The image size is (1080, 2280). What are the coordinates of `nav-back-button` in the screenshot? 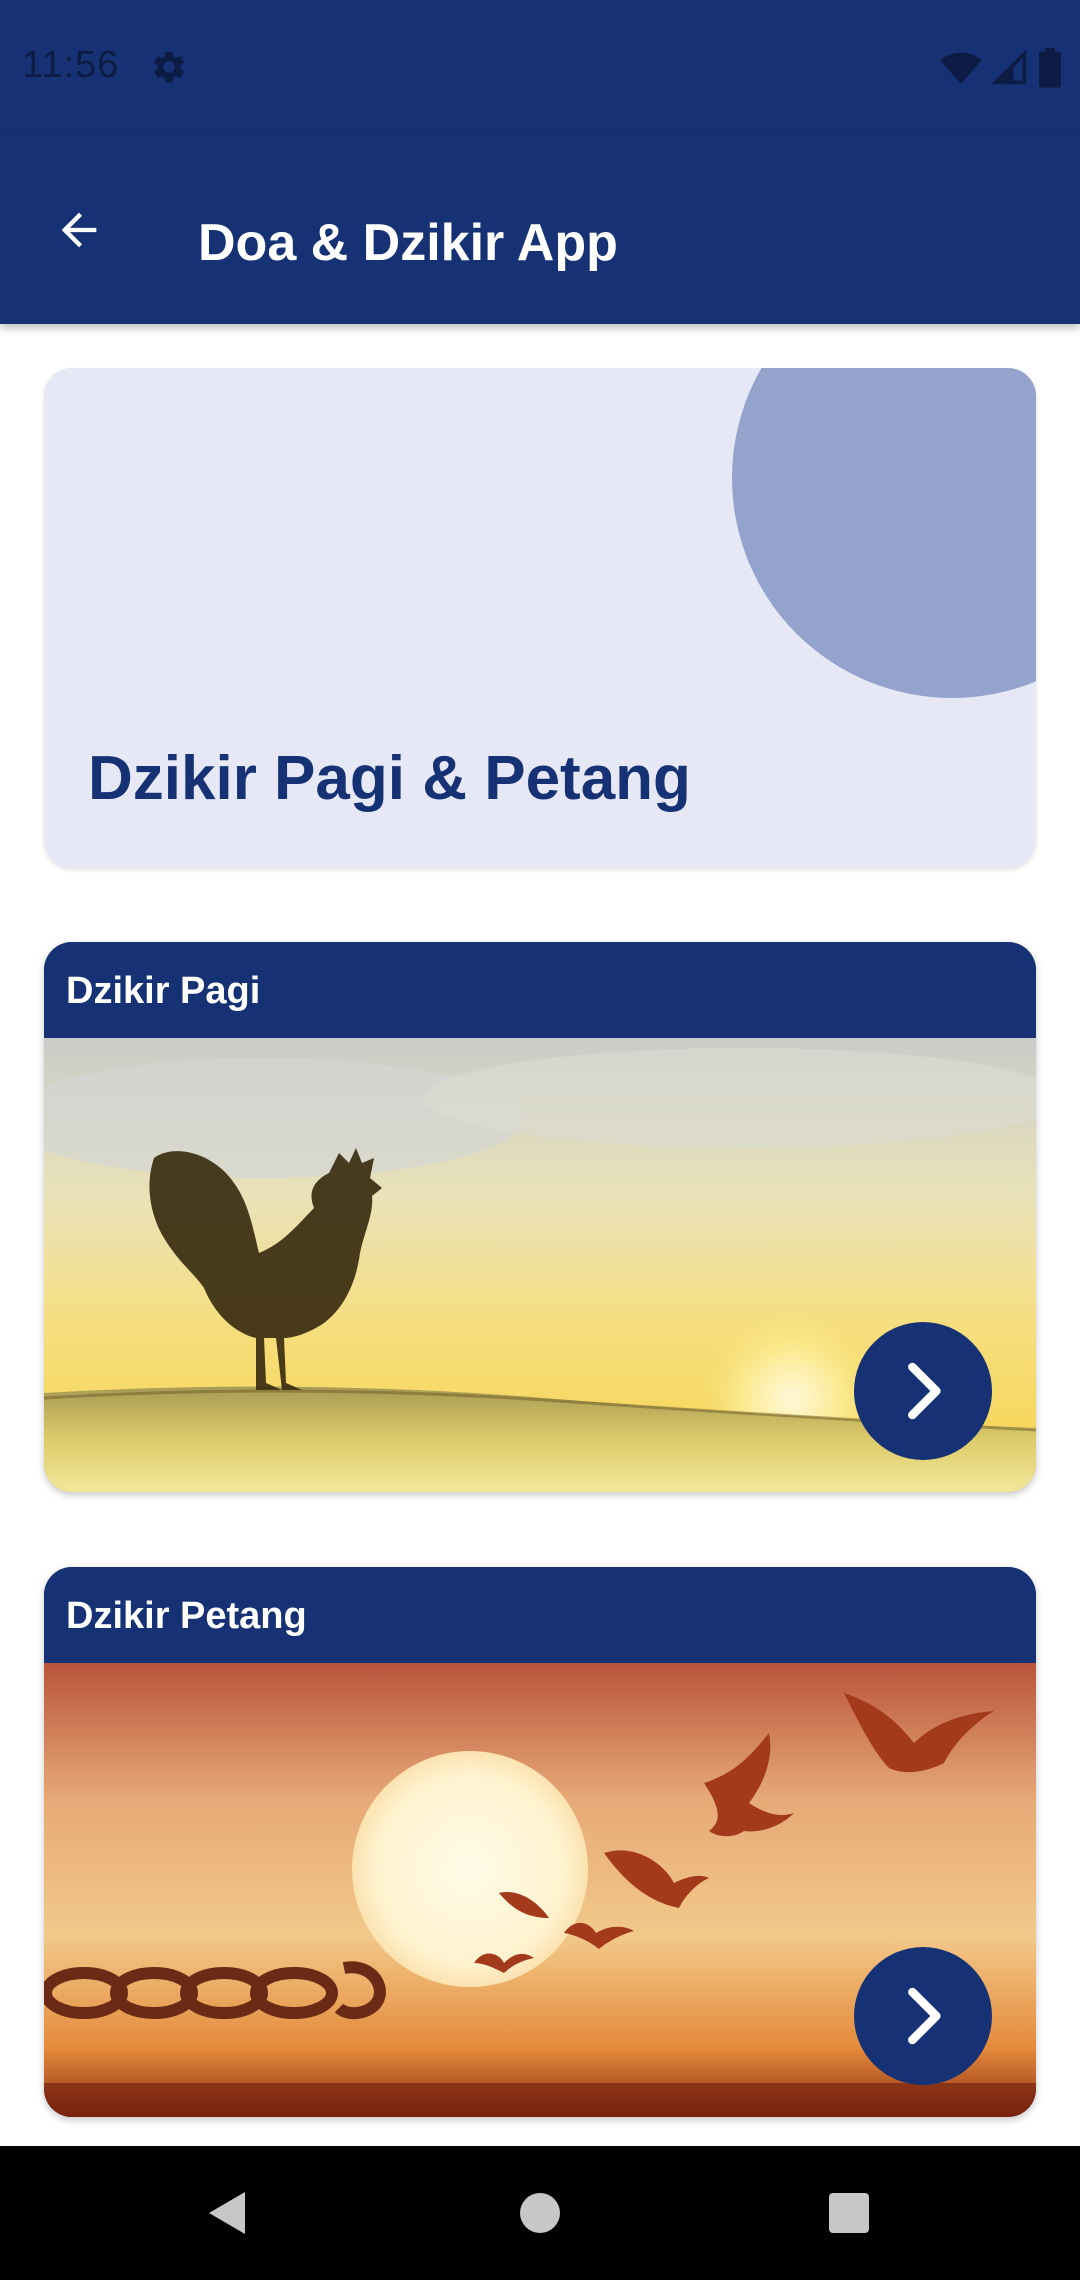 It's located at (227, 2213).